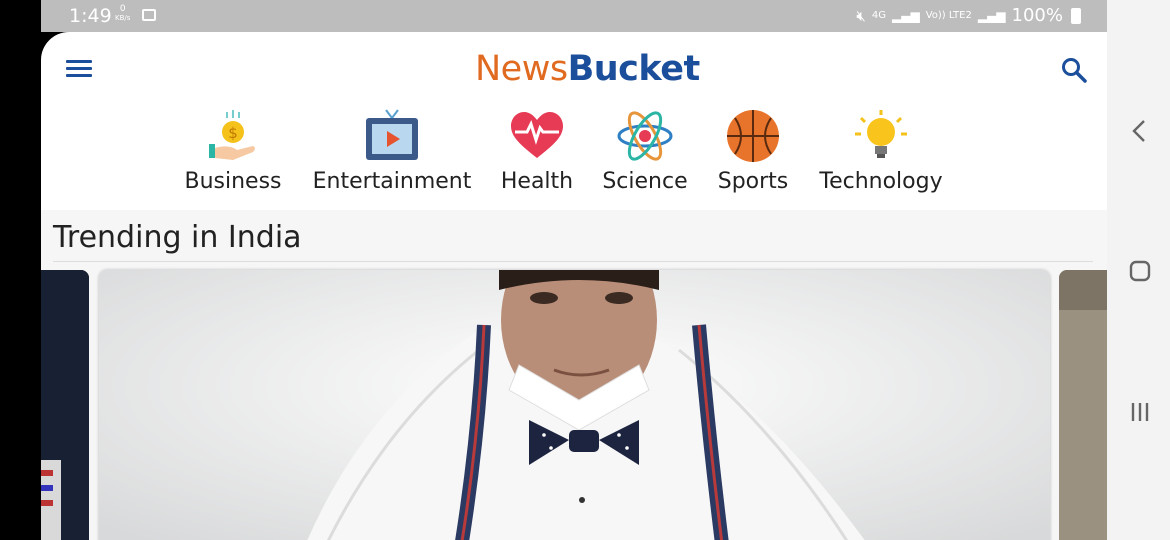  I want to click on money-hand-icon: $, so click(232, 135).